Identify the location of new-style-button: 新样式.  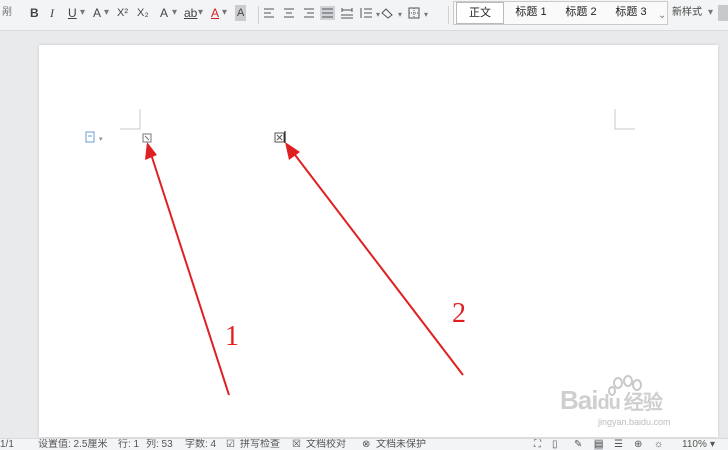
(687, 13).